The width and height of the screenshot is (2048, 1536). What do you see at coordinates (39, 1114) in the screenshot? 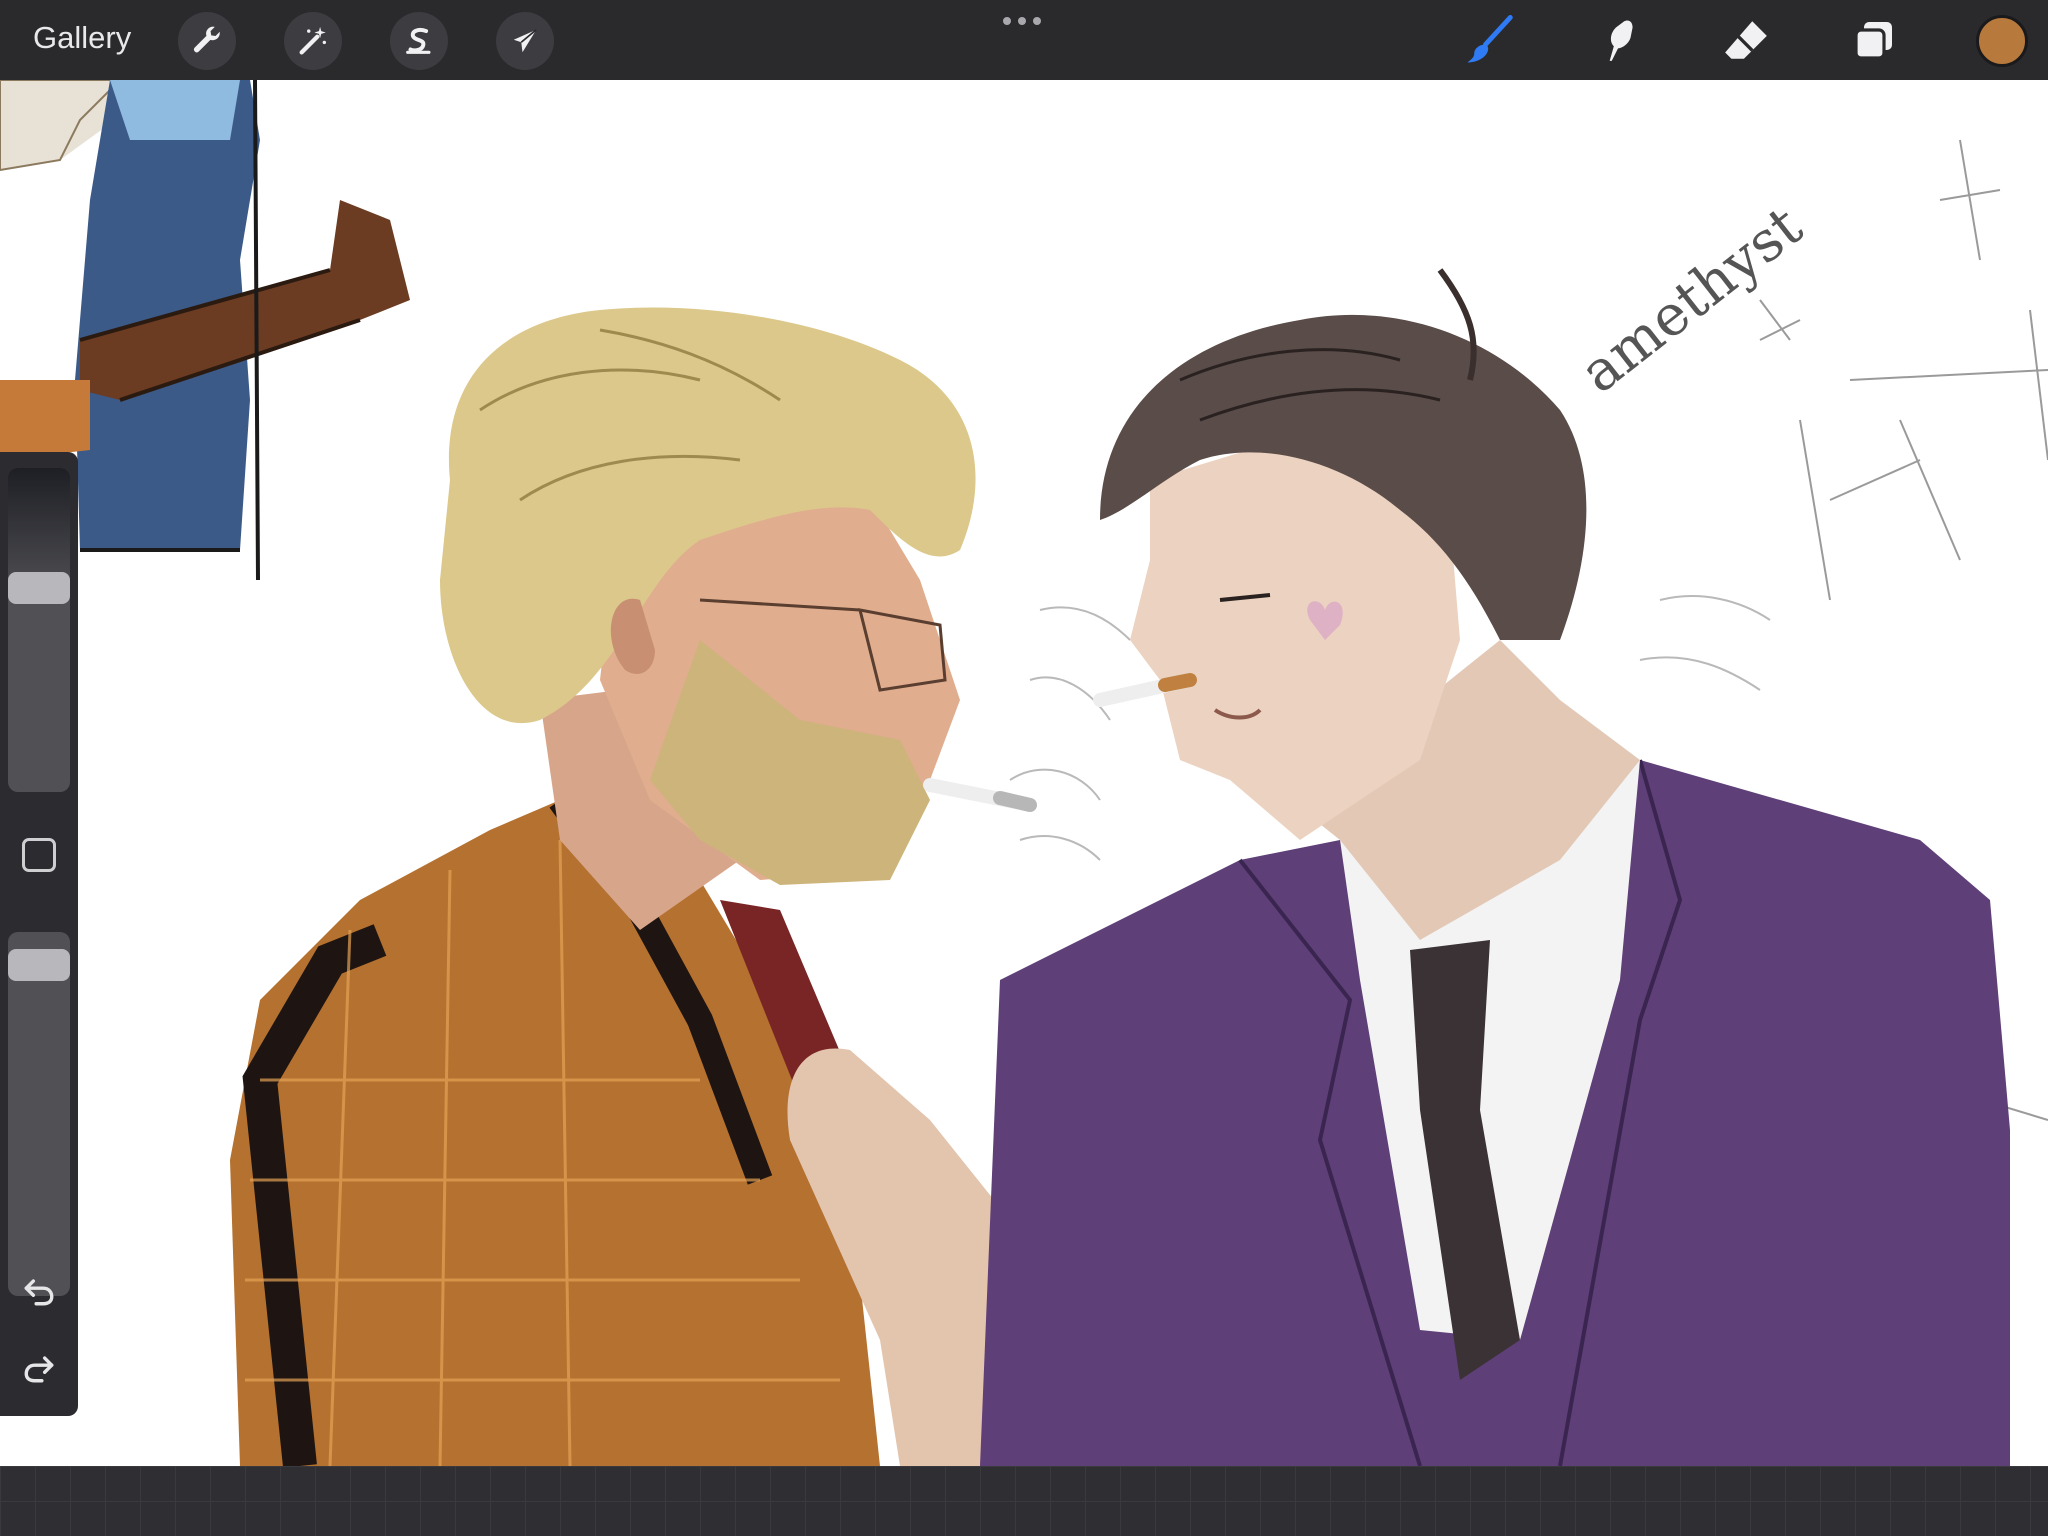
I see `opacity-slider` at bounding box center [39, 1114].